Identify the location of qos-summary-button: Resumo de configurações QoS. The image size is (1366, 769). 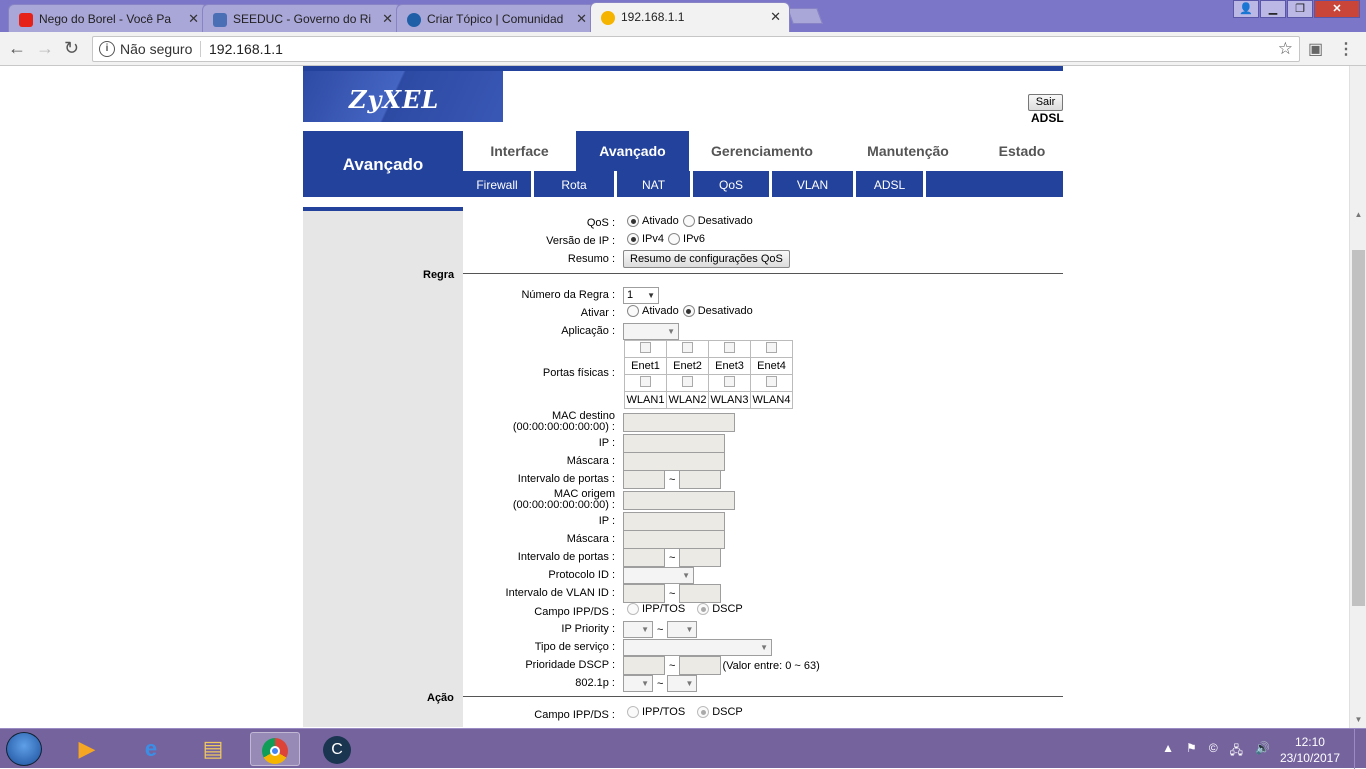
(706, 259).